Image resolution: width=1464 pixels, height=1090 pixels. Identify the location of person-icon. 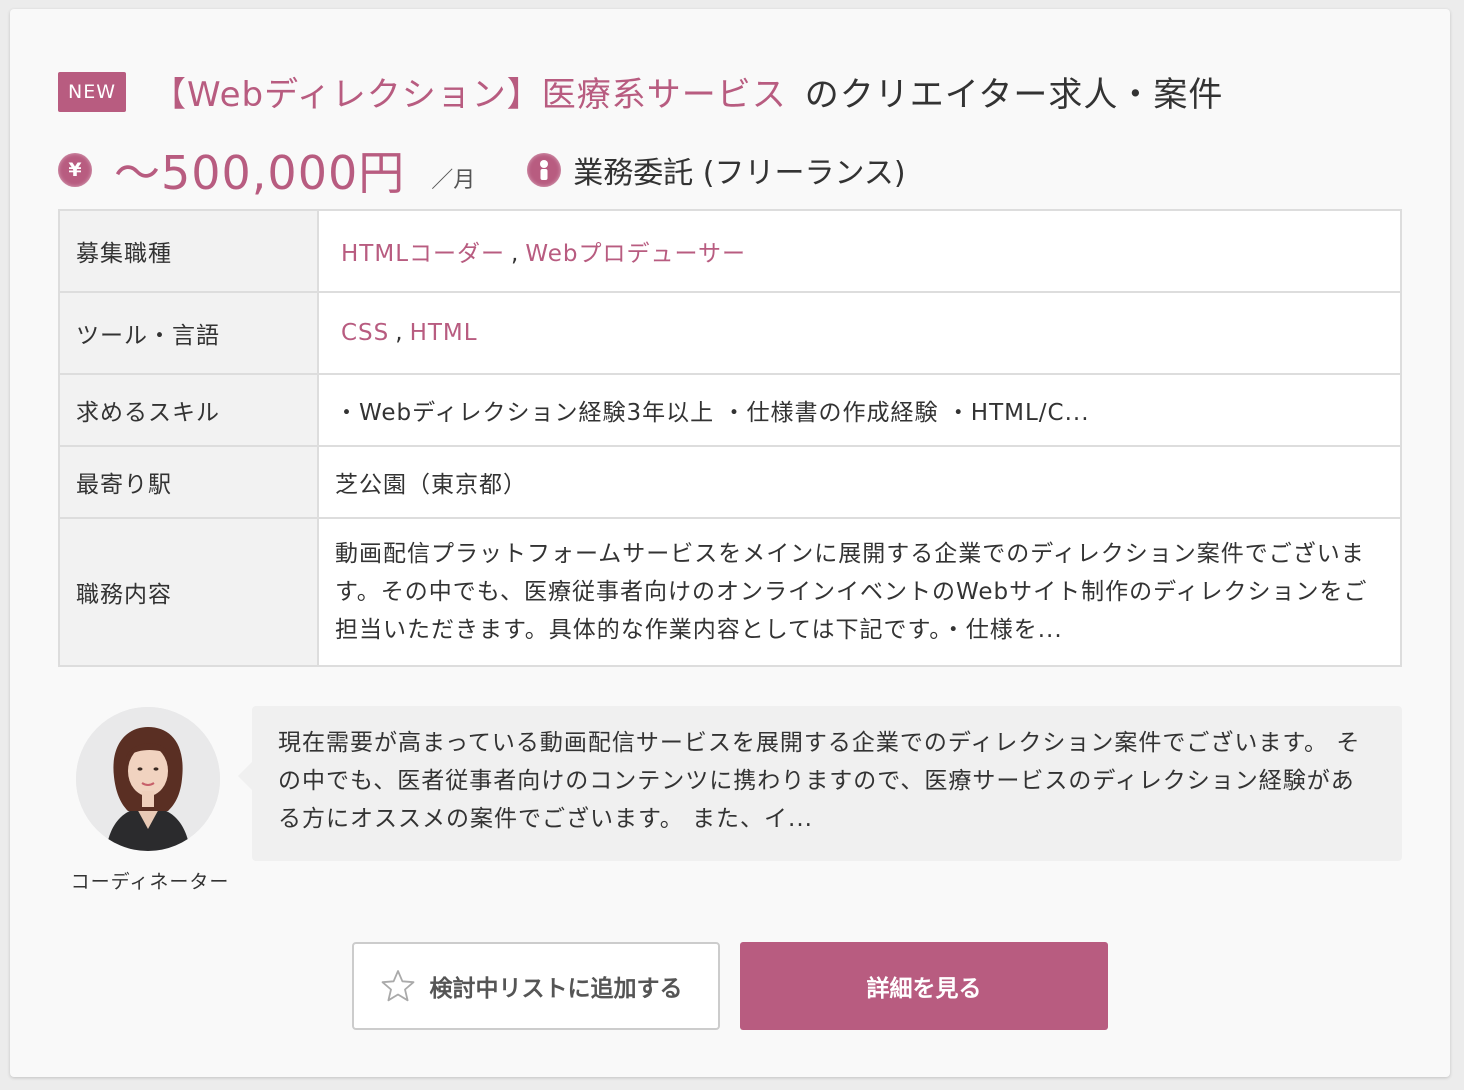
(544, 170).